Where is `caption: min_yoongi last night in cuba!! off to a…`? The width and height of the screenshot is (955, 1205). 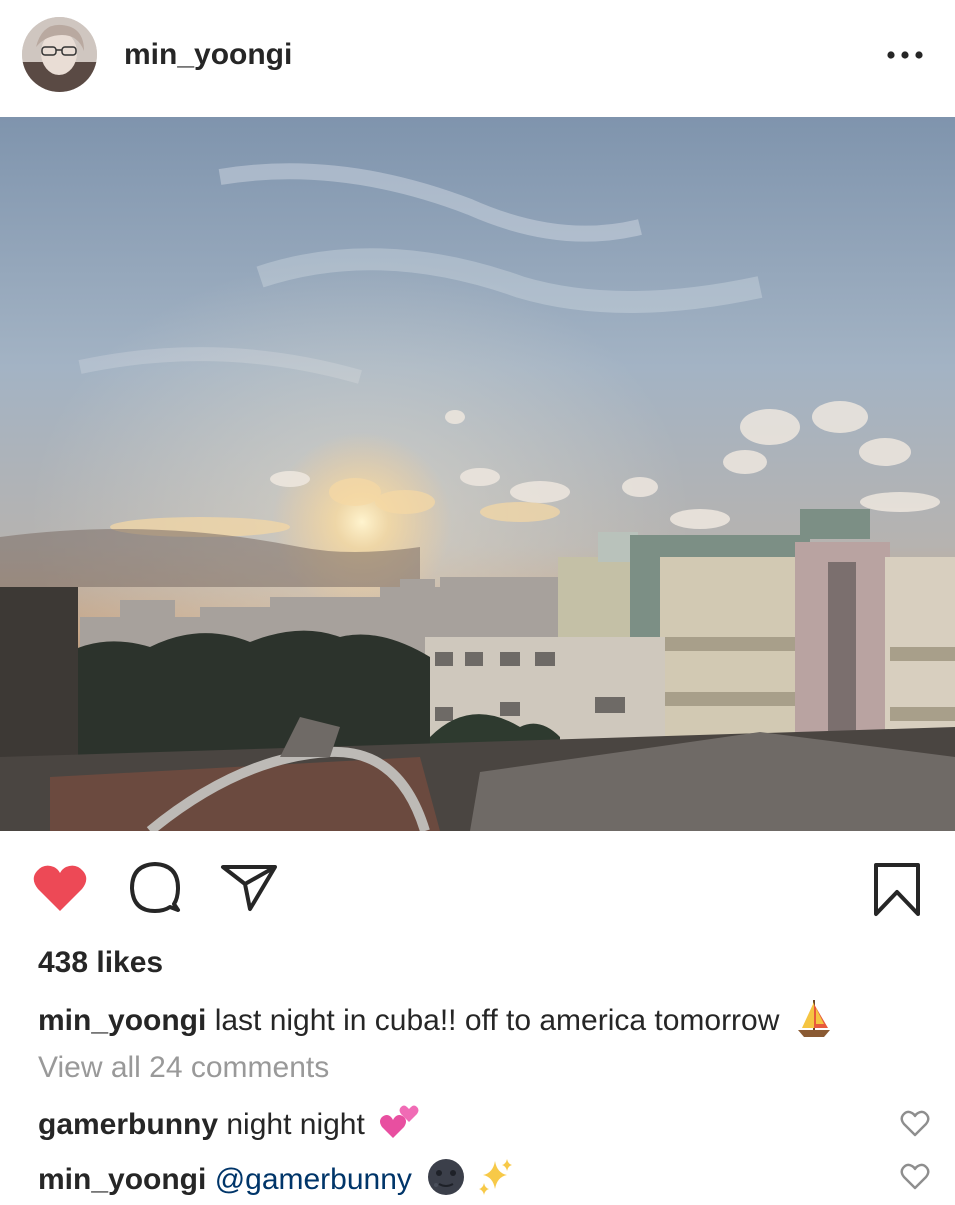
caption: min_yoongi last night in cuba!! off to a… is located at coordinates (435, 1022).